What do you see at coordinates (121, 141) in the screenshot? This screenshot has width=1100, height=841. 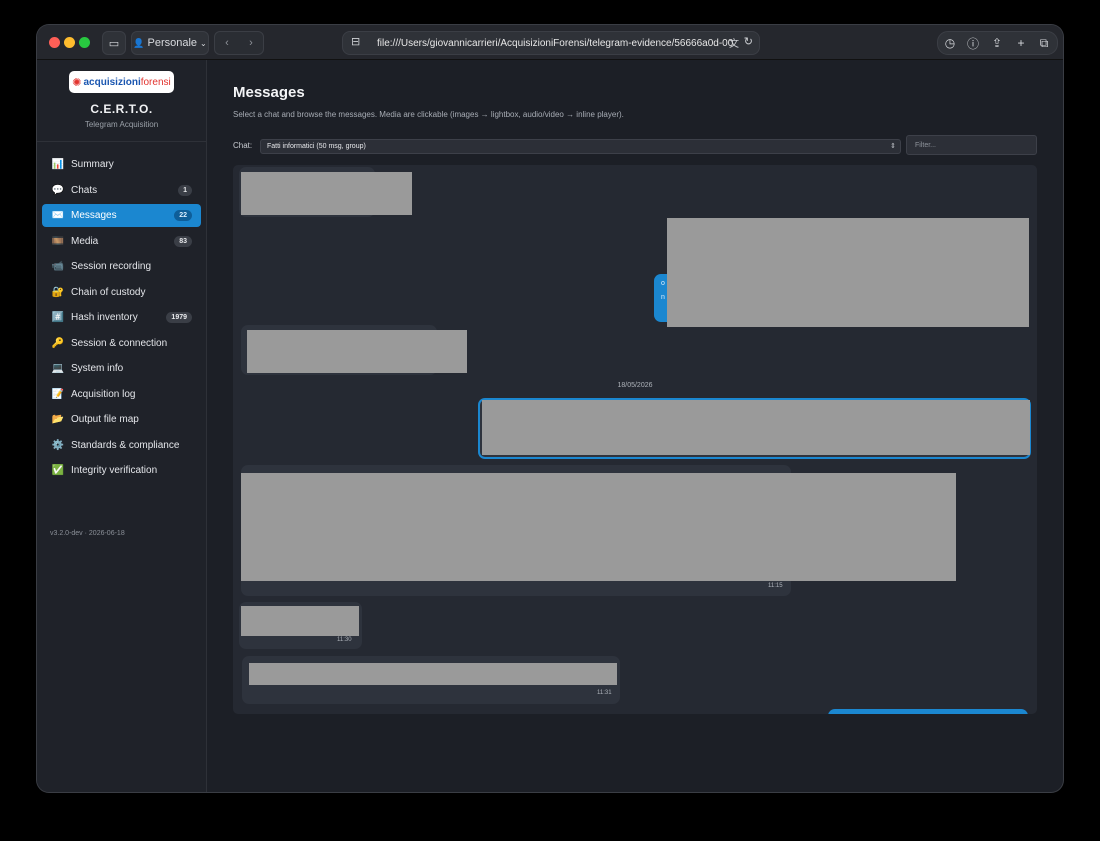 I see `divider` at bounding box center [121, 141].